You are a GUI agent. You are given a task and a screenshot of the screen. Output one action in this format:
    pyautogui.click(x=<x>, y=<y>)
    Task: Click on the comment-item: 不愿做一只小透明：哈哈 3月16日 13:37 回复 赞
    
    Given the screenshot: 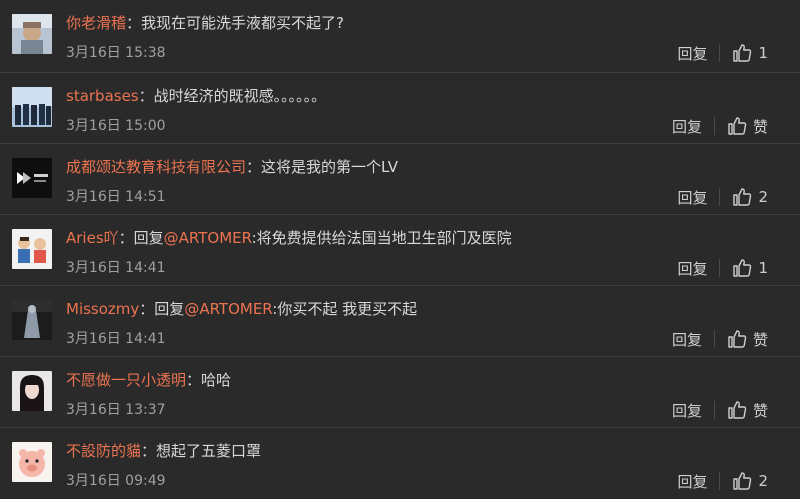 What is the action you would take?
    pyautogui.click(x=400, y=392)
    